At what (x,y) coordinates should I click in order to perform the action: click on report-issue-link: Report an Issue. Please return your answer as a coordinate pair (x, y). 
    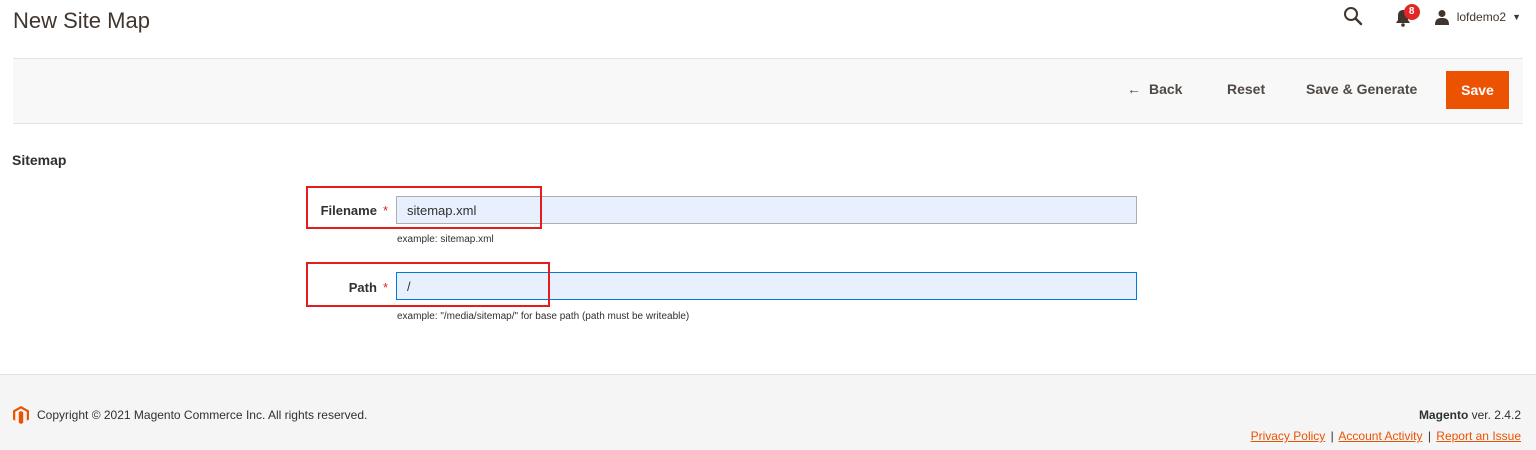
    Looking at the image, I should click on (1478, 436).